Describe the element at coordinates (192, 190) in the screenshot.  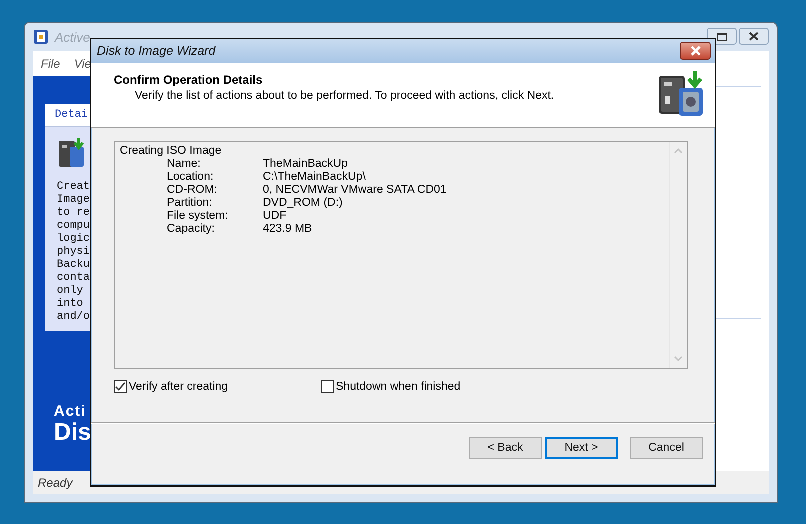
I see `detail-label: CD-ROM:` at that location.